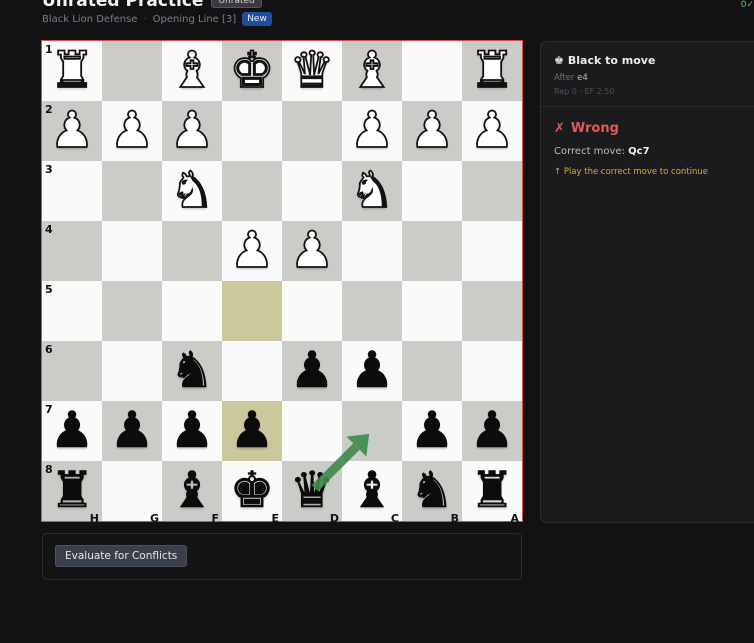 This screenshot has width=754, height=643. What do you see at coordinates (492, 191) in the screenshot?
I see `square-a3` at bounding box center [492, 191].